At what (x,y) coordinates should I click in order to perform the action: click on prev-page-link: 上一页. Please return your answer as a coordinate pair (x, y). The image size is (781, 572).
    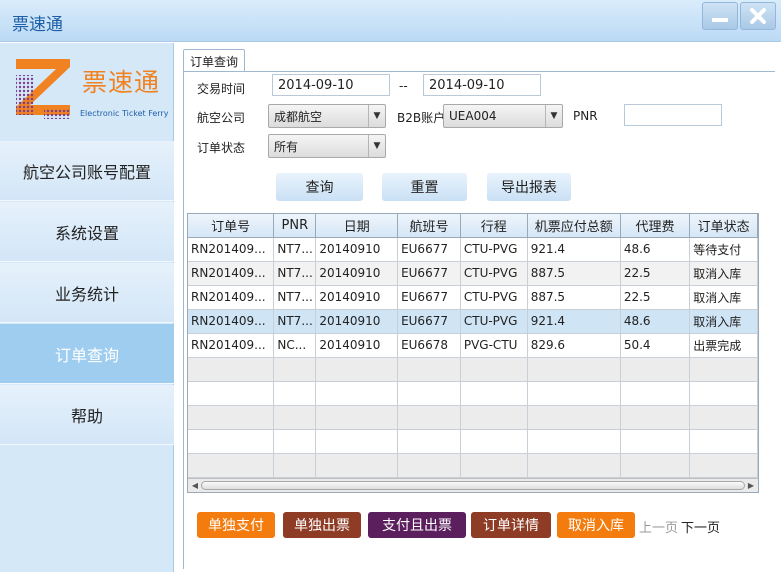
    Looking at the image, I should click on (658, 526).